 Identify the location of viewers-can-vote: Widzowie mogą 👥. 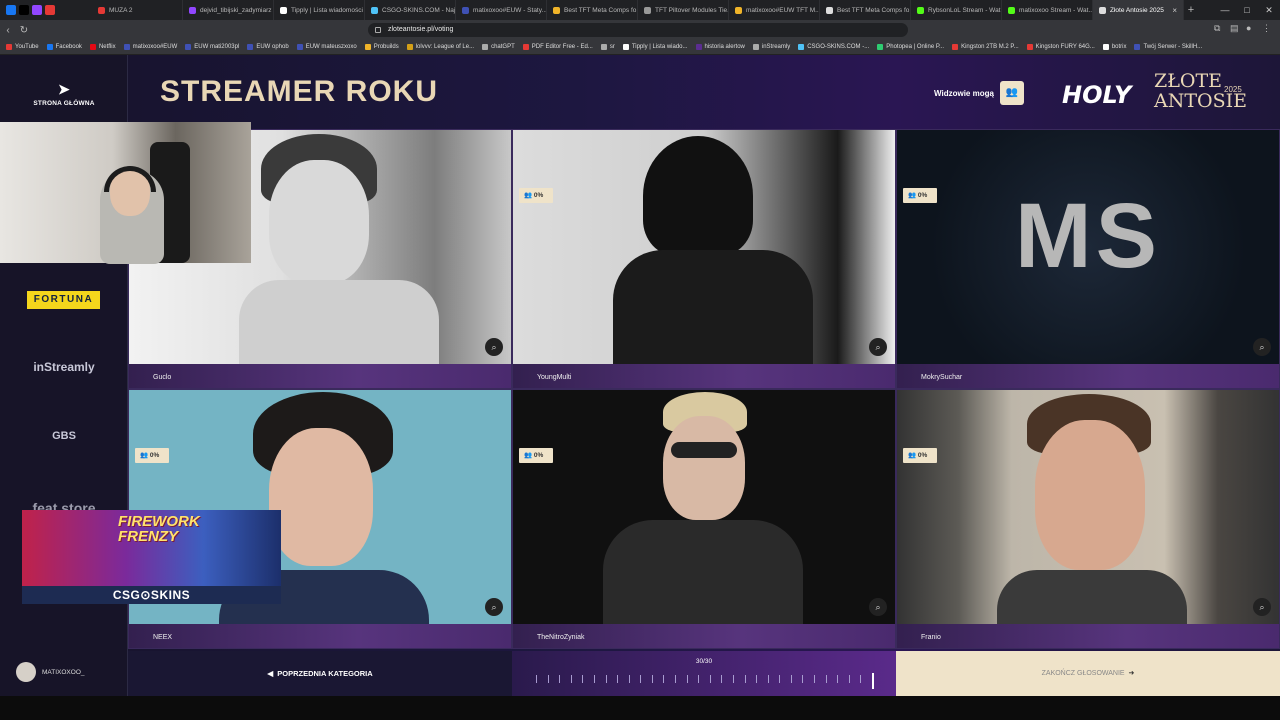
(979, 93).